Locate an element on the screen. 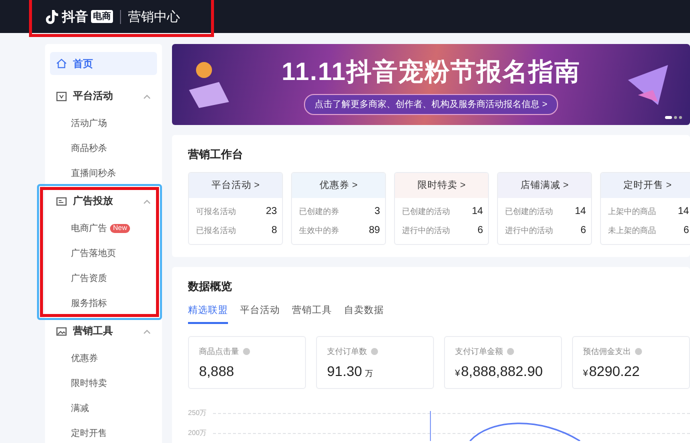  card-header: 定时开售 > is located at coordinates (645, 185).